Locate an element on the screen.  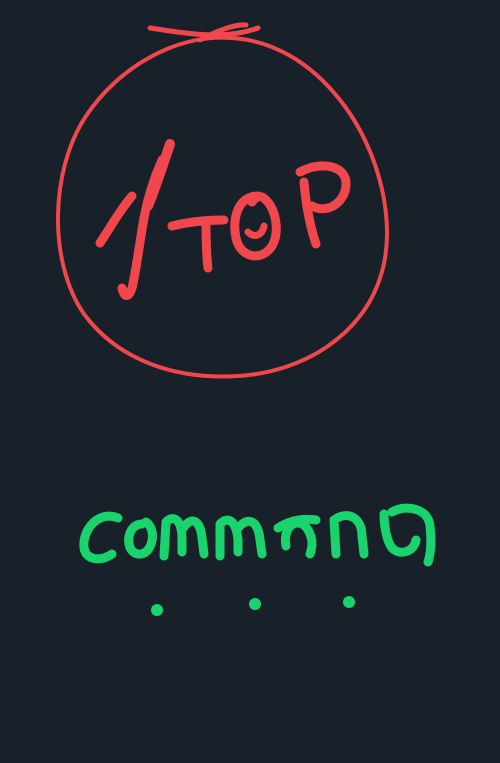
letter-p-stem is located at coordinates (310, 213).